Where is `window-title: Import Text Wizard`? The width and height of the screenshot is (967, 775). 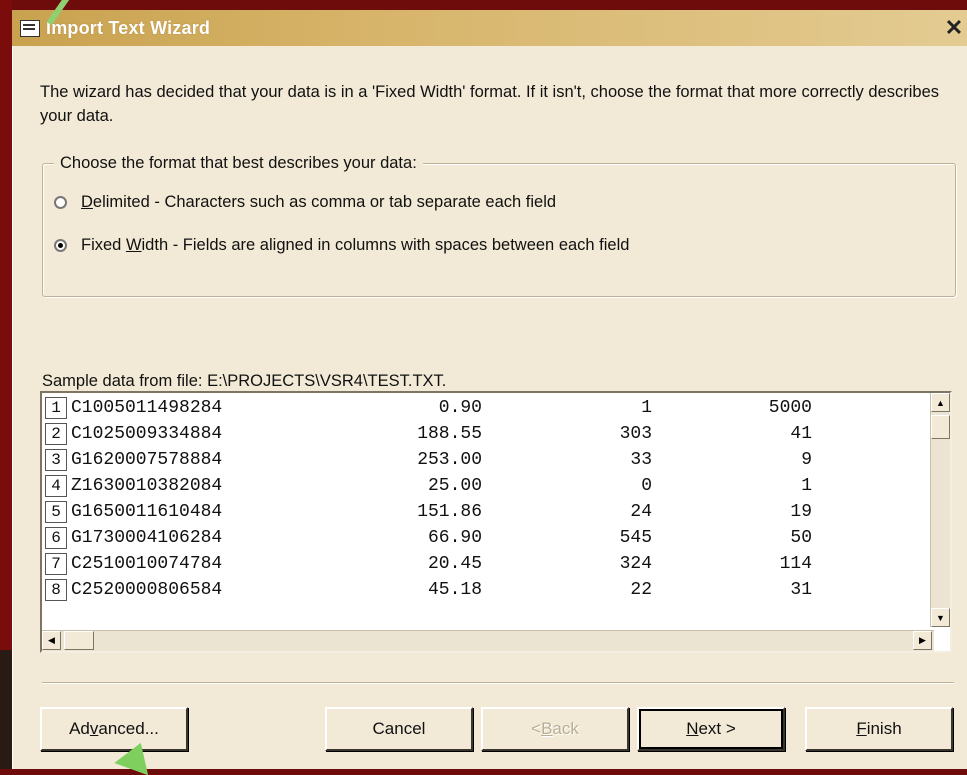
window-title: Import Text Wizard is located at coordinates (128, 27).